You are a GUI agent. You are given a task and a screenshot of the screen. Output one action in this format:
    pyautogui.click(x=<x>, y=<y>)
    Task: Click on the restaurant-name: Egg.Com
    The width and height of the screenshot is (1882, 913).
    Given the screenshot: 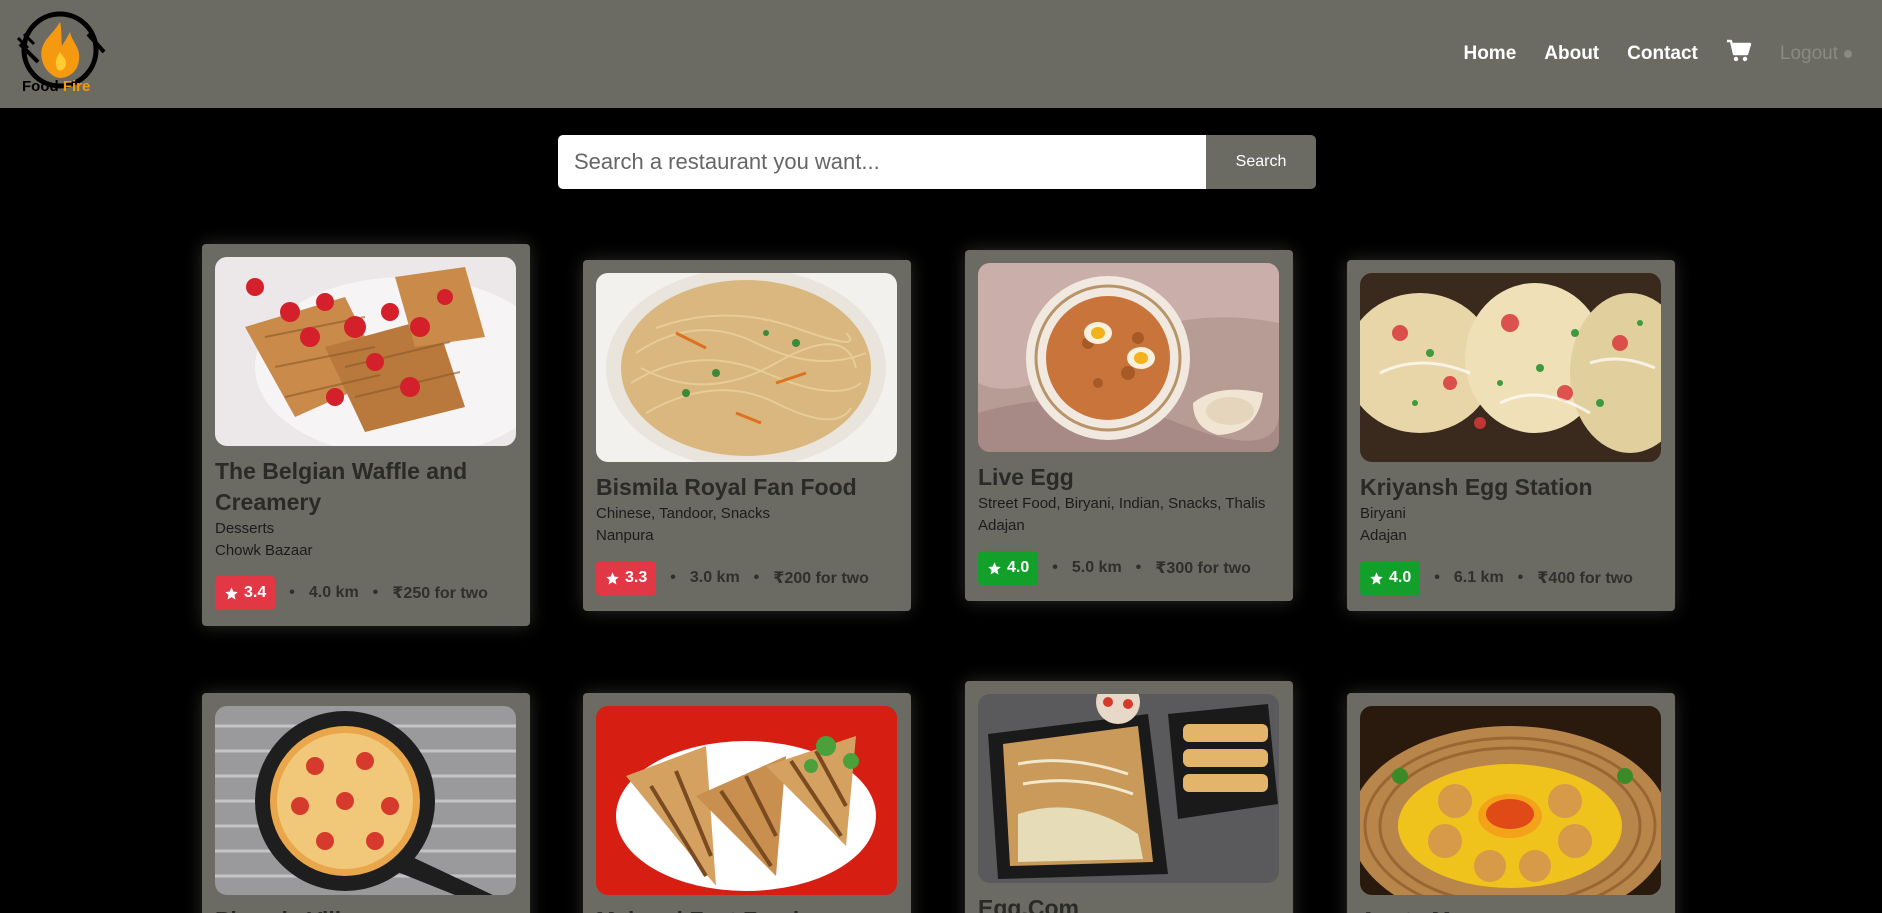 What is the action you would take?
    pyautogui.click(x=1028, y=904)
    